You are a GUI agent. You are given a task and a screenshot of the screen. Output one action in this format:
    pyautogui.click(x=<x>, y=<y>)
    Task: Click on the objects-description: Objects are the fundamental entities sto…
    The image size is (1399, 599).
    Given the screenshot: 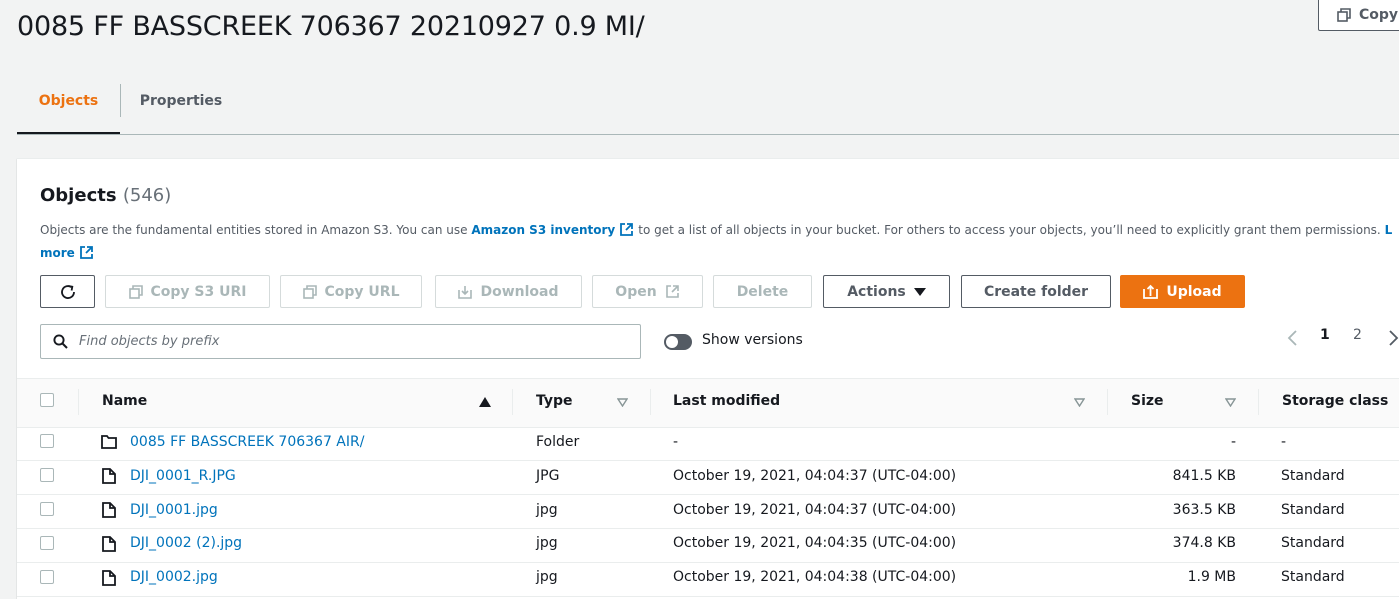 What is the action you would take?
    pyautogui.click(x=719, y=242)
    